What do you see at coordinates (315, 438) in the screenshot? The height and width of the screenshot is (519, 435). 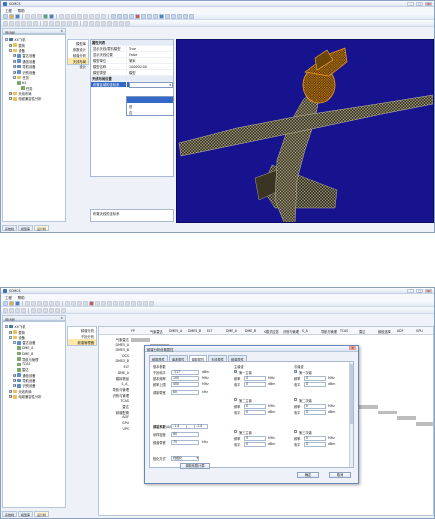 I see `sub3-freq-input: 0` at bounding box center [315, 438].